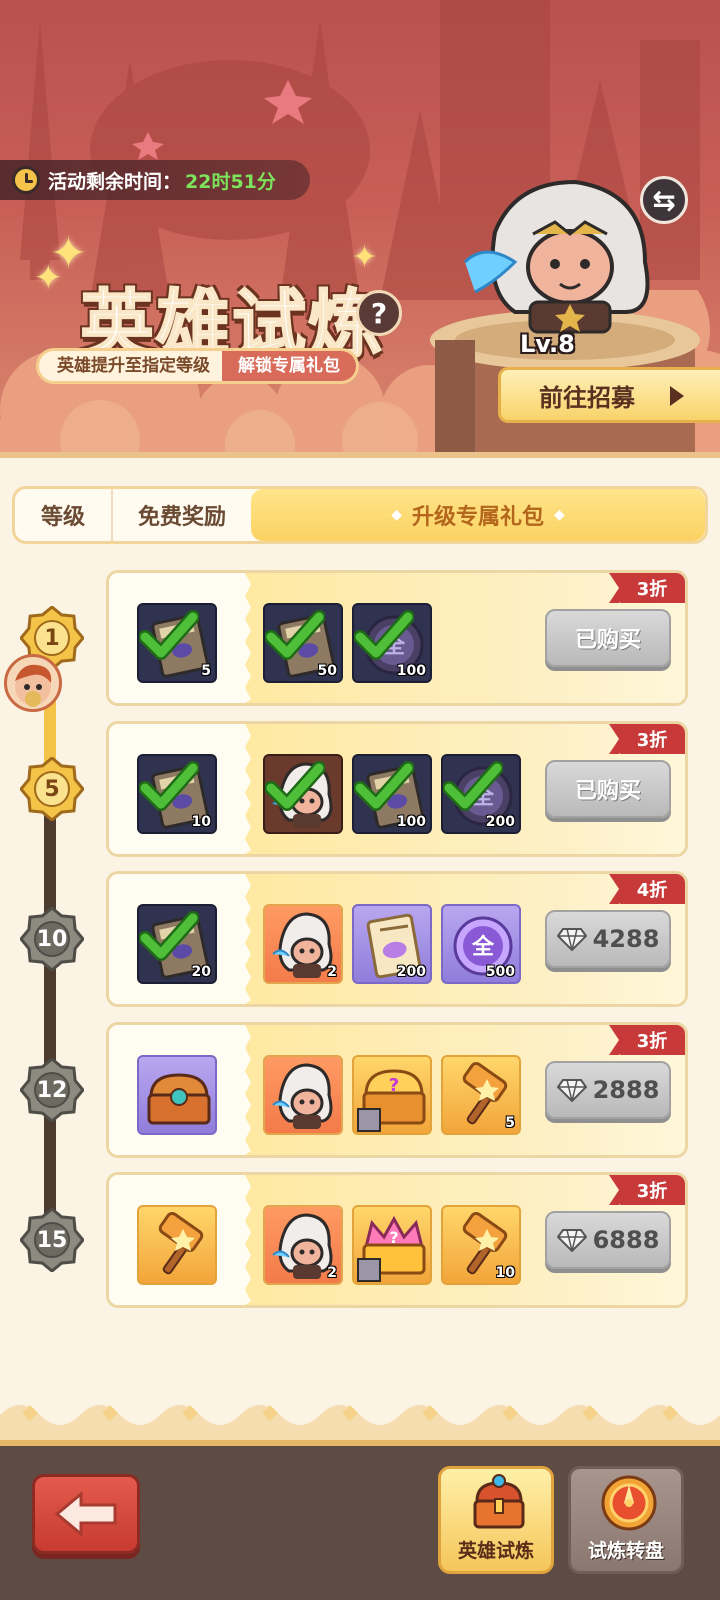 The image size is (720, 1600). Describe the element at coordinates (626, 1240) in the screenshot. I see `price-value: 6888` at that location.